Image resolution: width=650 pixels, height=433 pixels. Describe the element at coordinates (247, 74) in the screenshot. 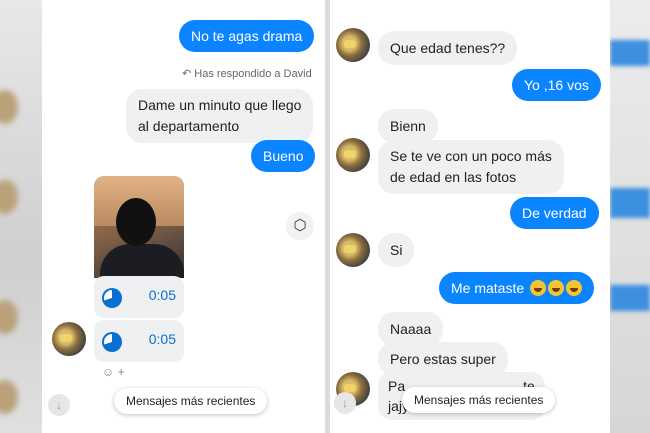

I see `reply-note: ↶ Has respondido a David` at that location.